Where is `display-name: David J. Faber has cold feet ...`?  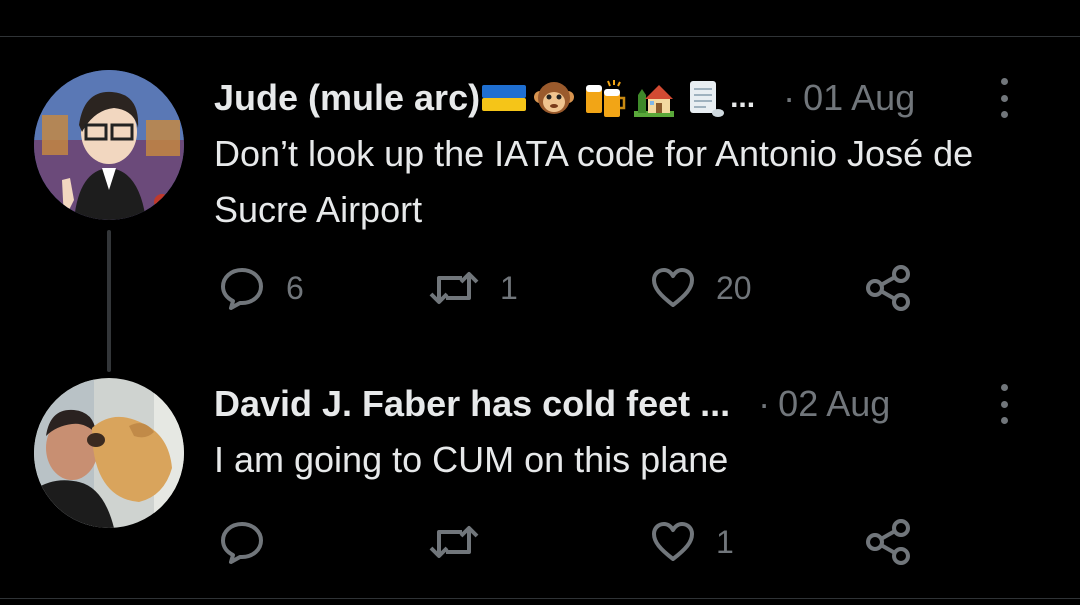 display-name: David J. Faber has cold feet ... is located at coordinates (472, 404).